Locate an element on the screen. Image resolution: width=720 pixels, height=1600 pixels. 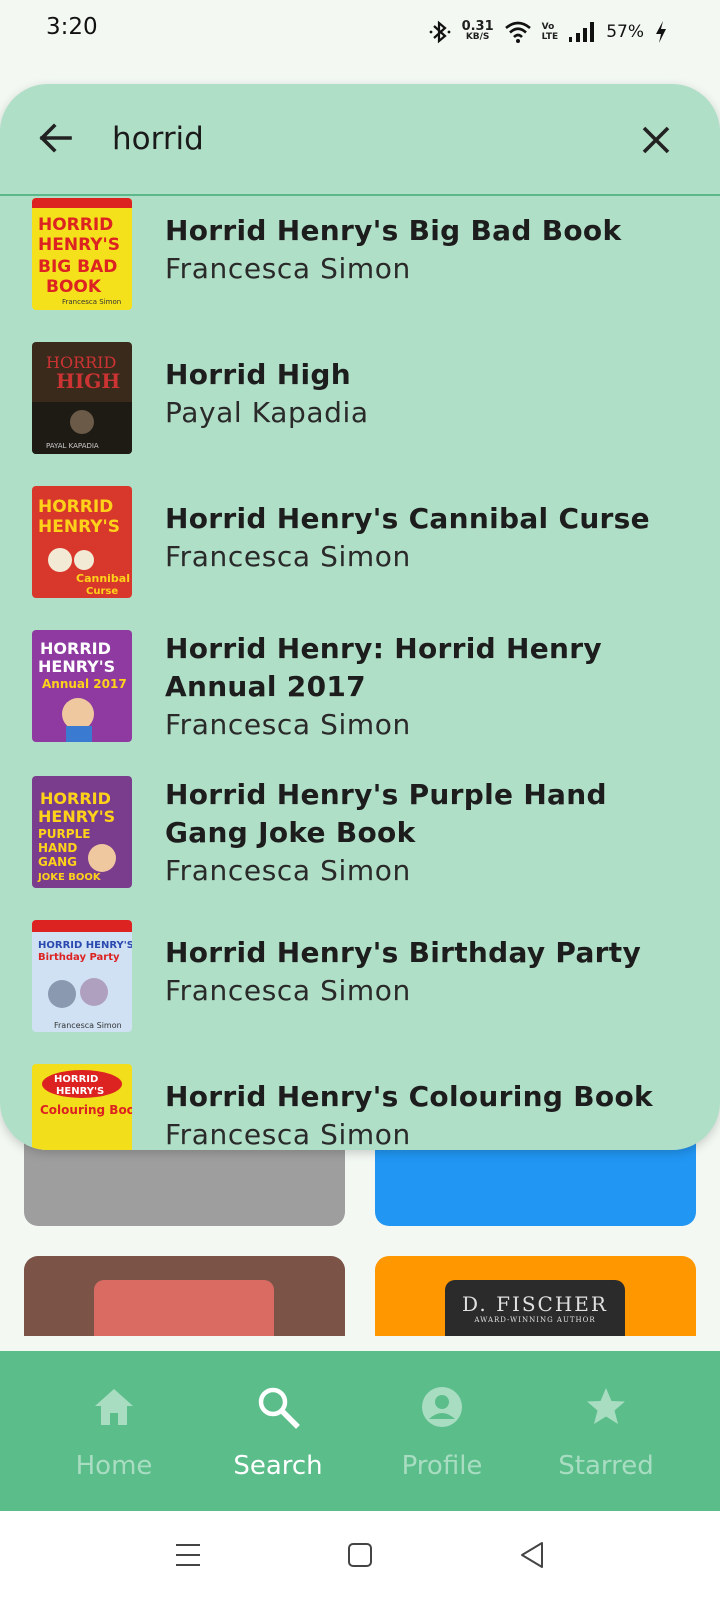
svg-text: BOOK is located at coordinates (74, 287).